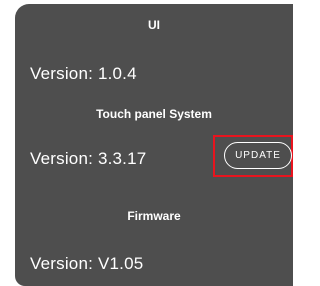 This screenshot has width=320, height=286. Describe the element at coordinates (154, 216) in the screenshot. I see `firmware-section-title: Firmware` at that location.